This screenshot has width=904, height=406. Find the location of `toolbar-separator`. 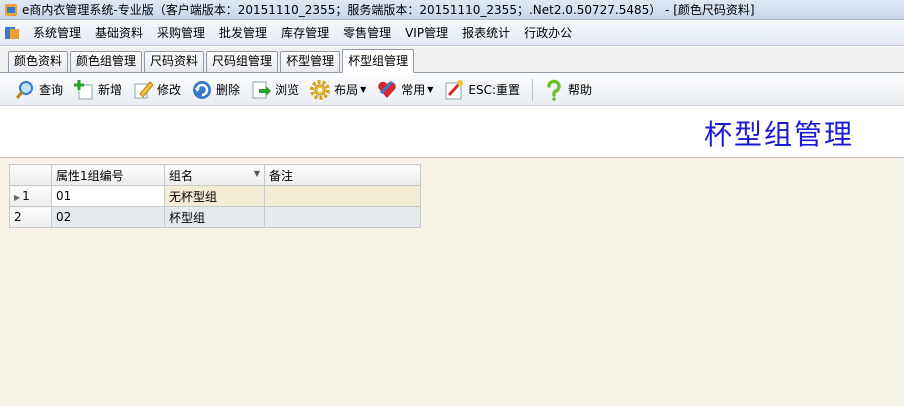

toolbar-separator is located at coordinates (533, 89).